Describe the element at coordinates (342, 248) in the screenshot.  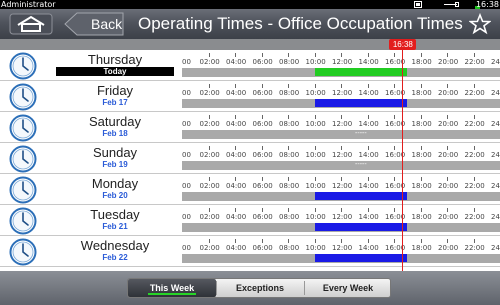
I see `hour-tick-label: 12:00` at that location.